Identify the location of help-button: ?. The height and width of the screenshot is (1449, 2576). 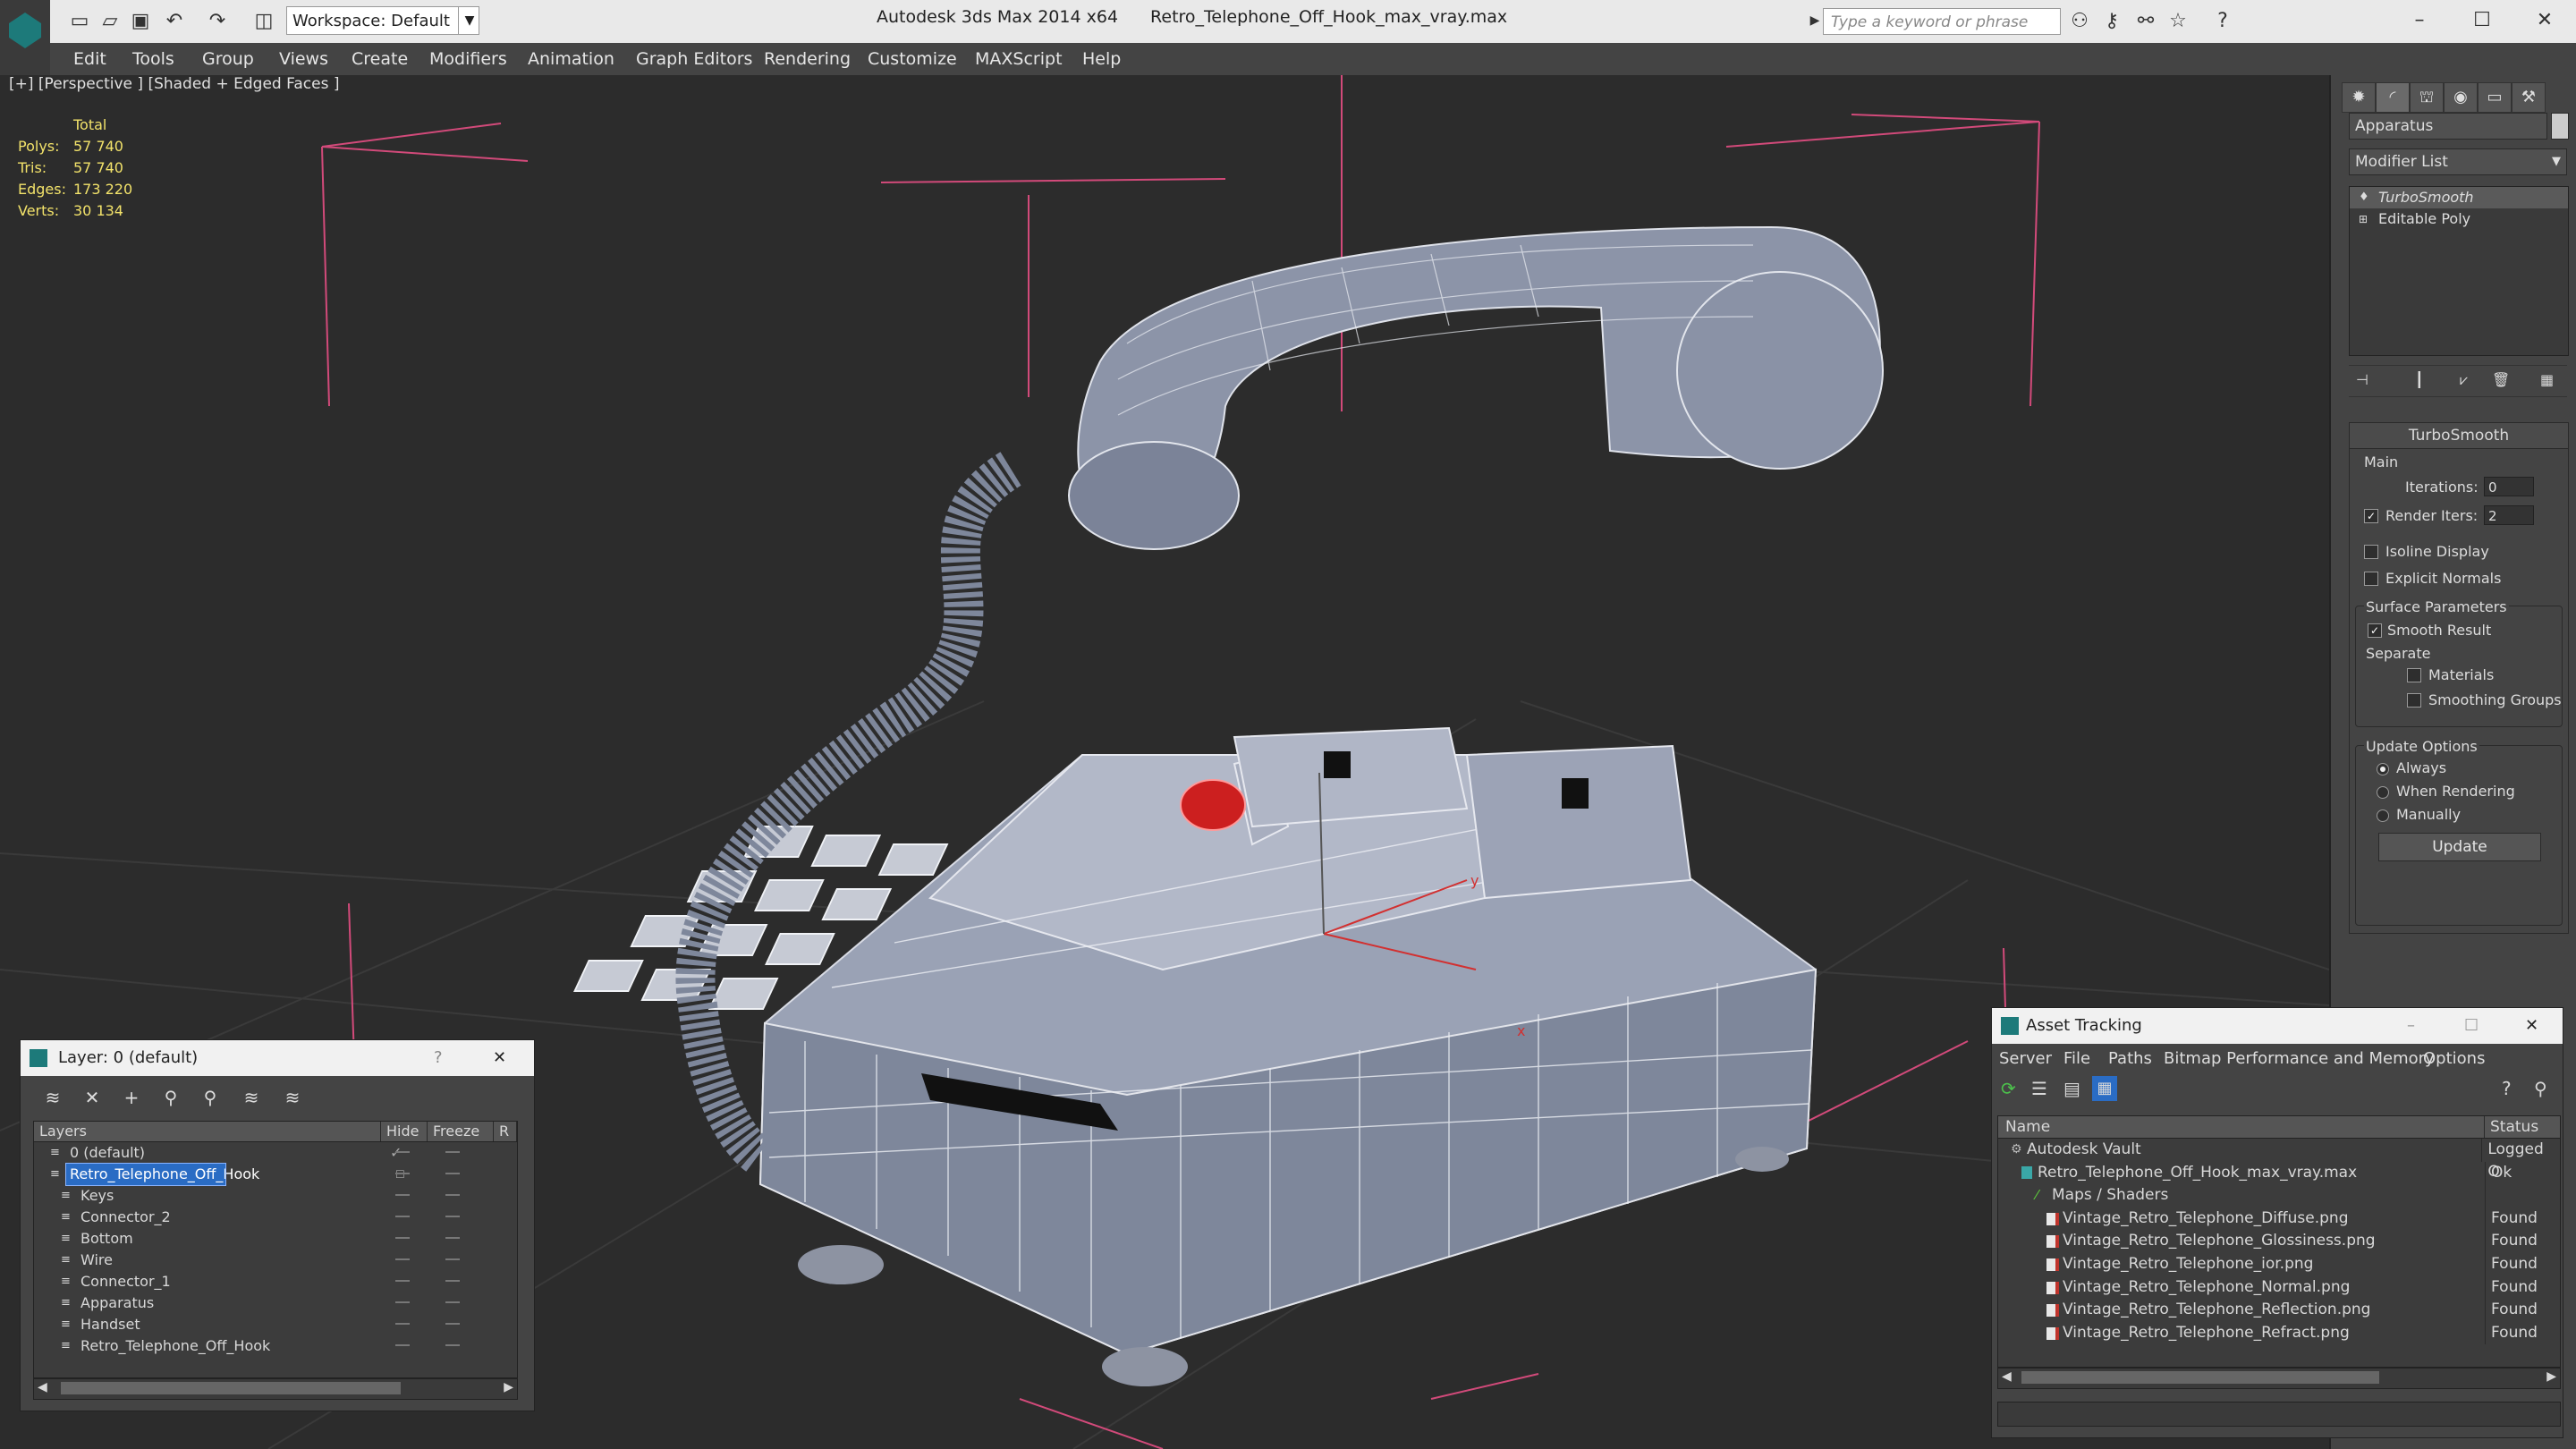
(438, 1058).